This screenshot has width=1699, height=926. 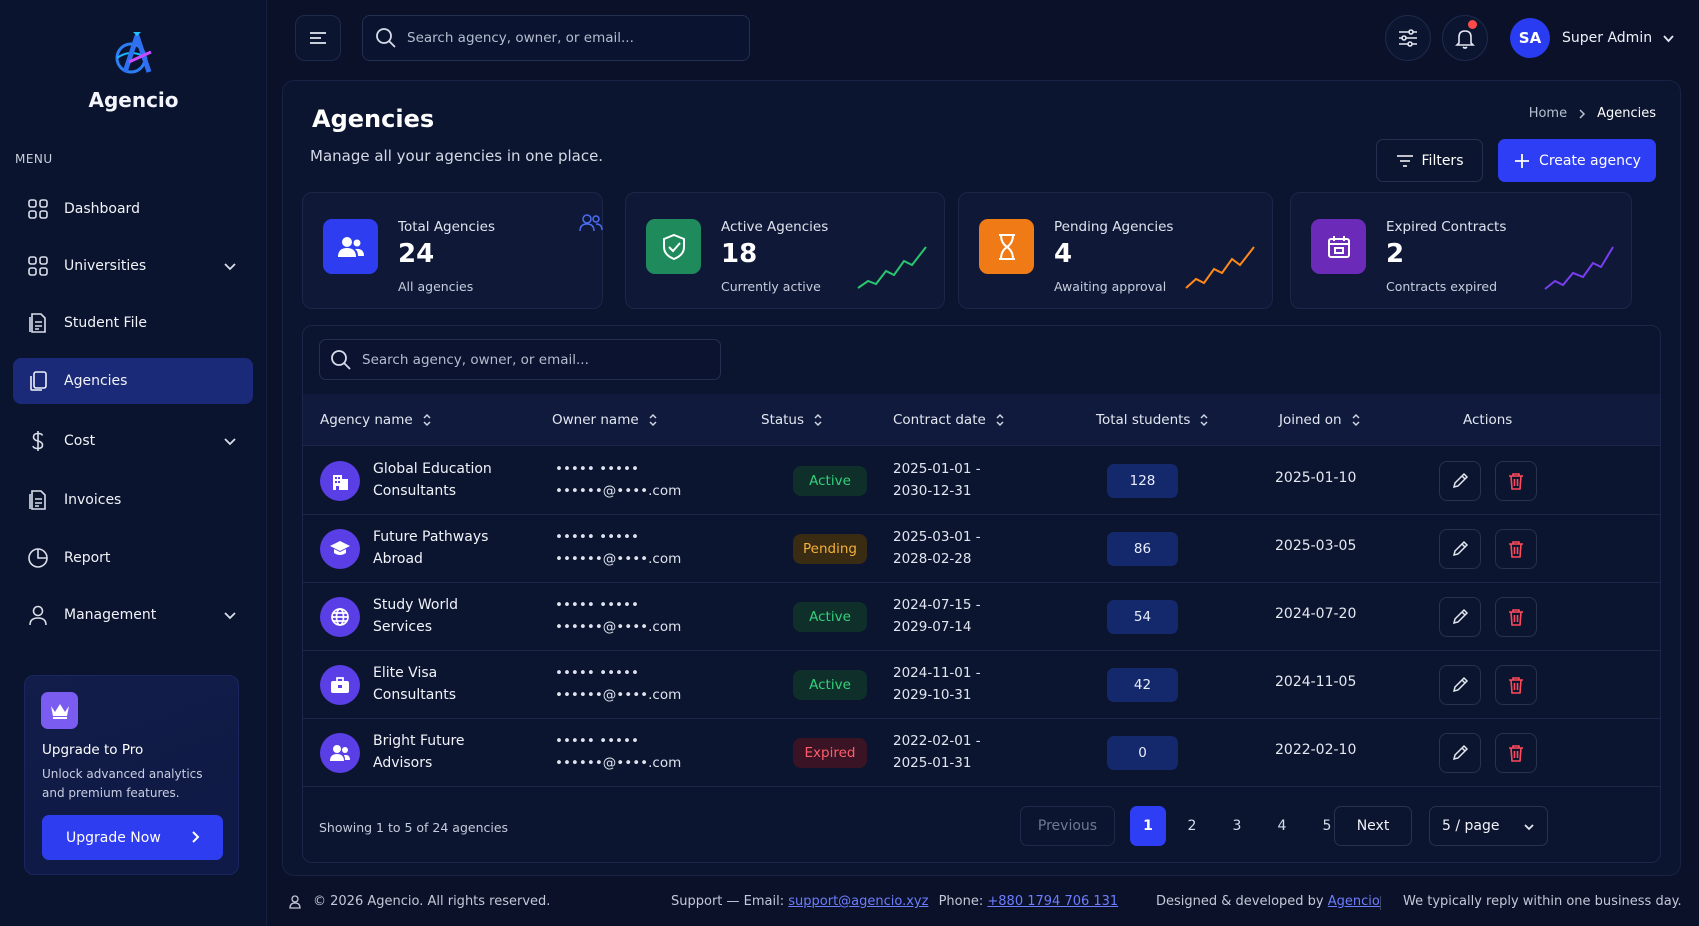 What do you see at coordinates (1282, 826) in the screenshot?
I see `page-button-4: 4` at bounding box center [1282, 826].